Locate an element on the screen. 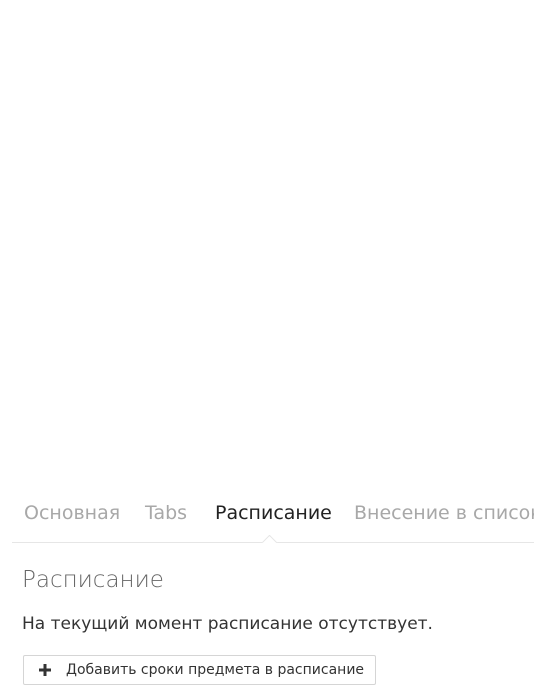 This screenshot has width=542, height=695. plus-icon is located at coordinates (45, 670).